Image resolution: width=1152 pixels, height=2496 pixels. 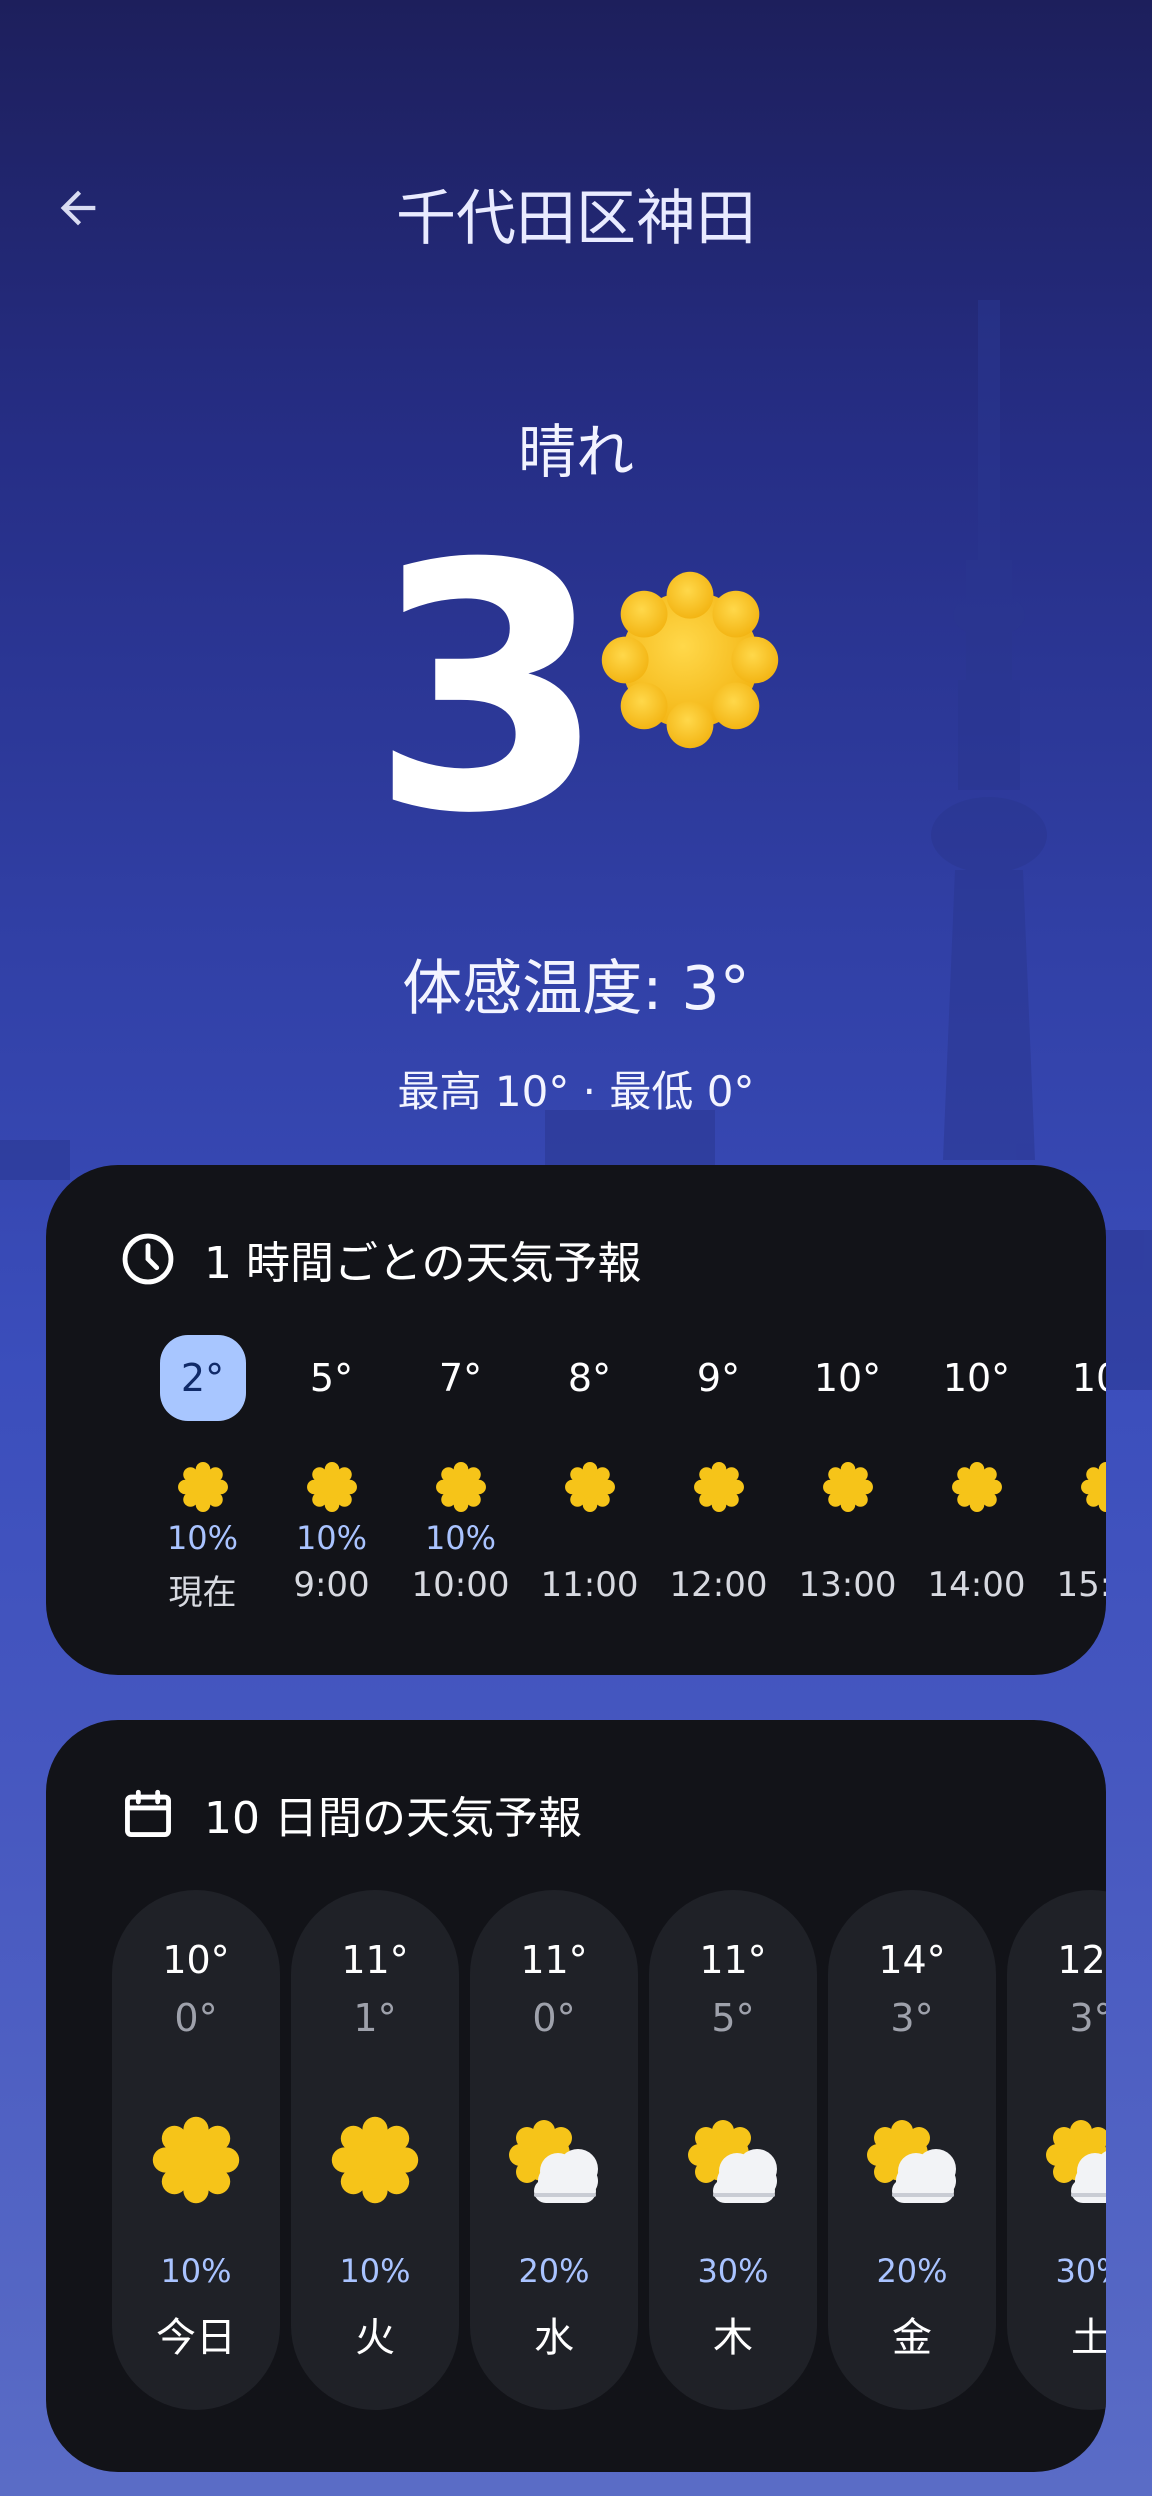 I want to click on hourly-time: 10:00, so click(x=460, y=1585).